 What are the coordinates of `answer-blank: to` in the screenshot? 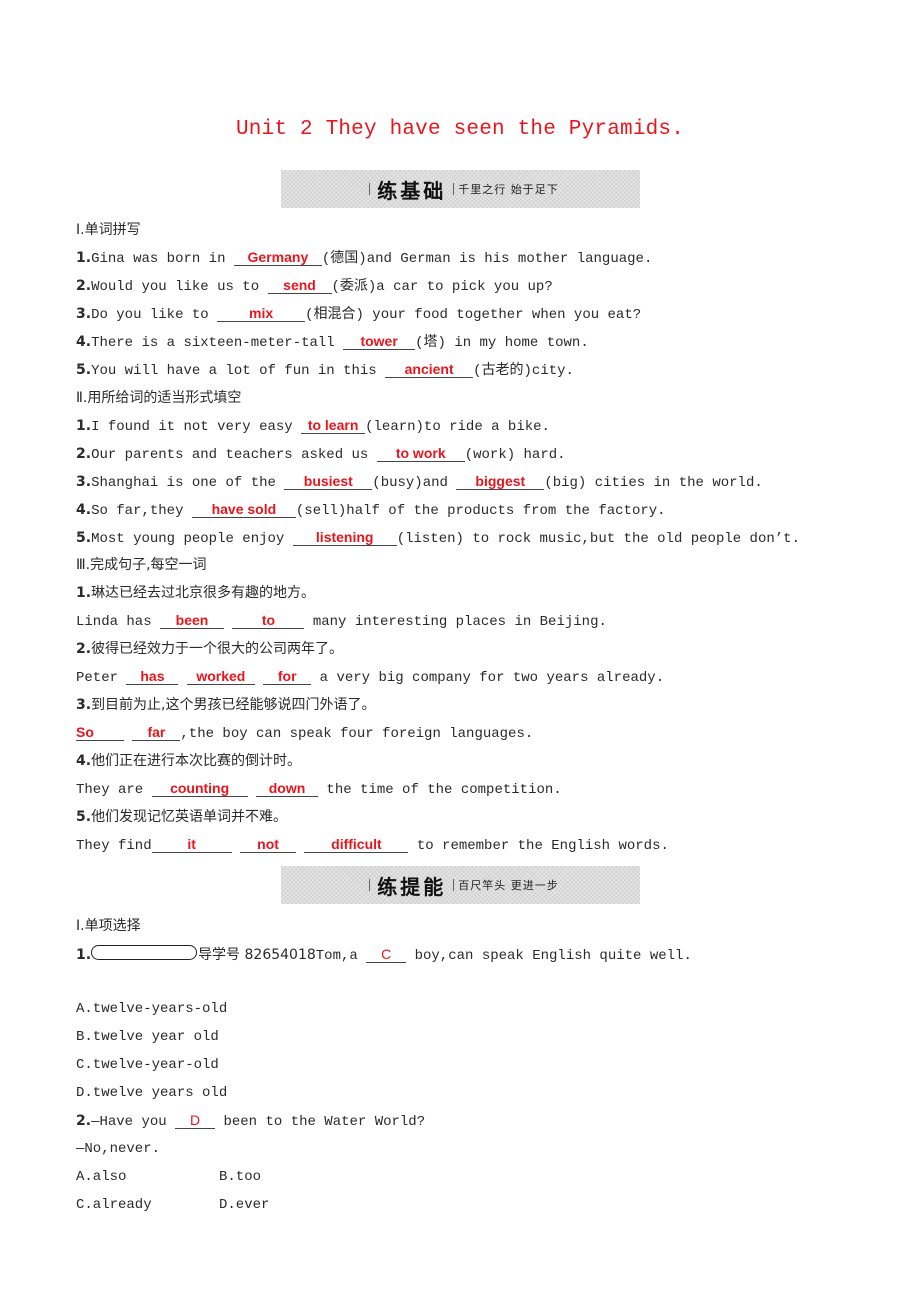 It's located at (268, 620).